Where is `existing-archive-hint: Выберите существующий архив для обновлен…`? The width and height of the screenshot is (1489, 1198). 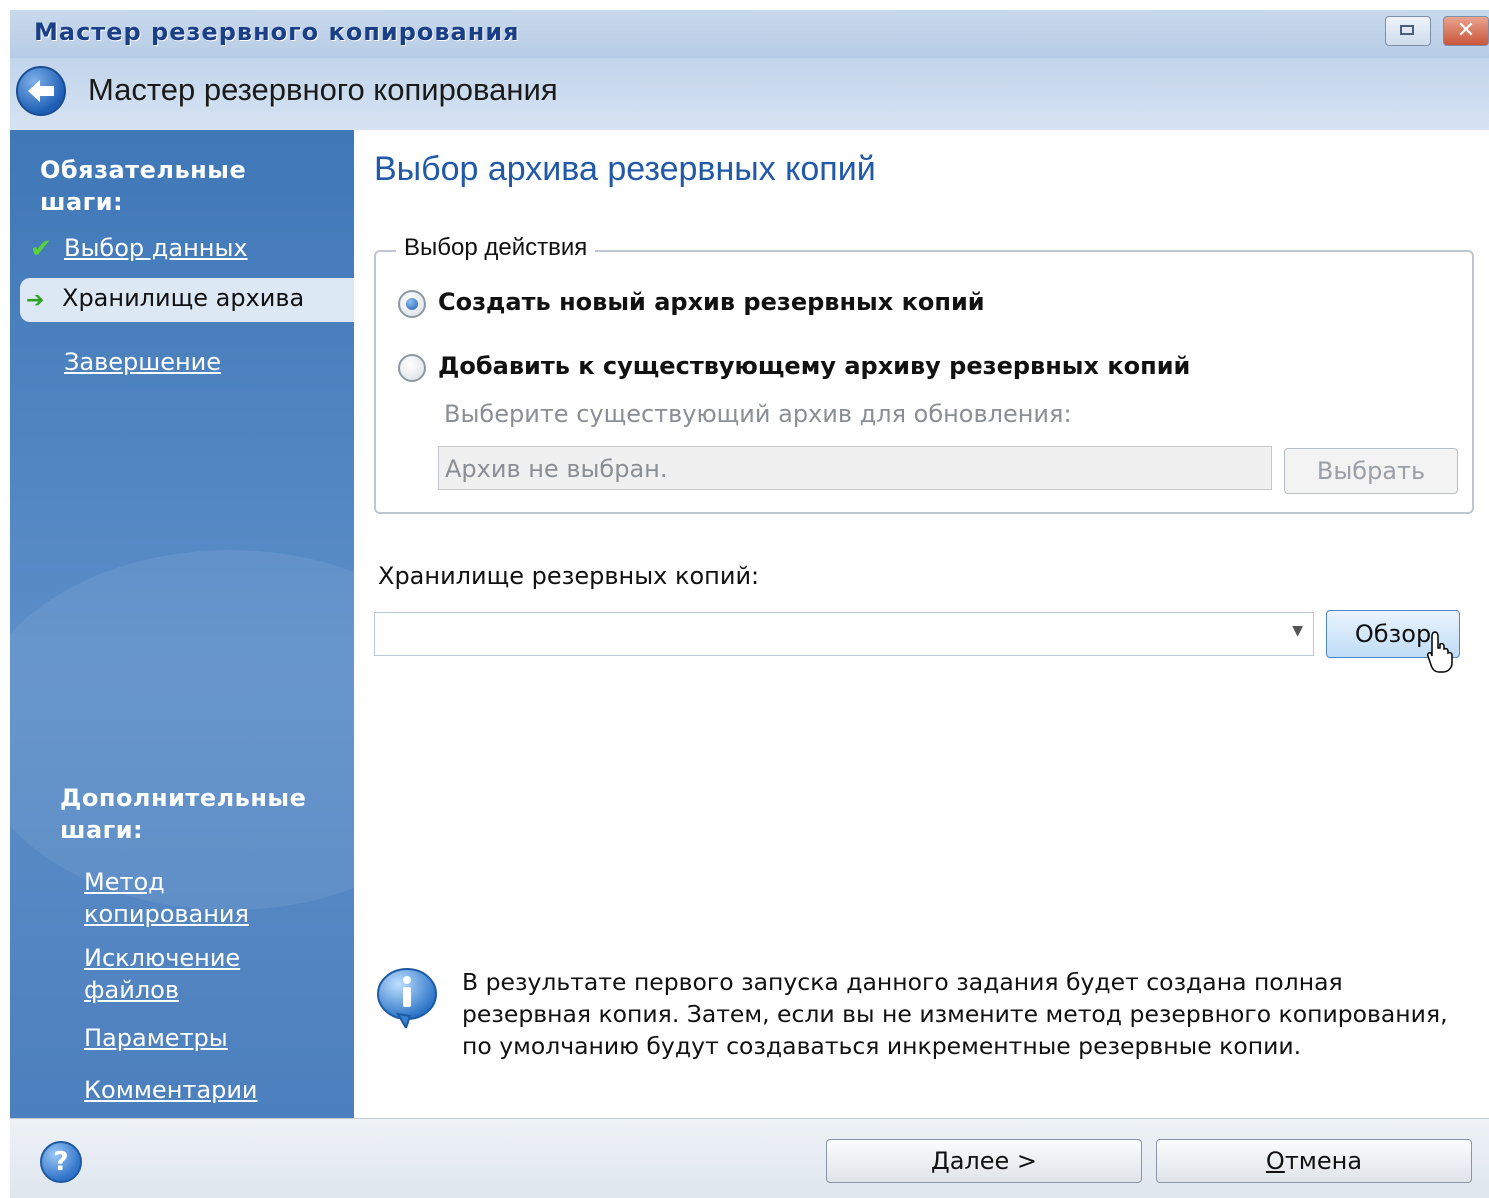 existing-archive-hint: Выберите существующий архив для обновлен… is located at coordinates (758, 414).